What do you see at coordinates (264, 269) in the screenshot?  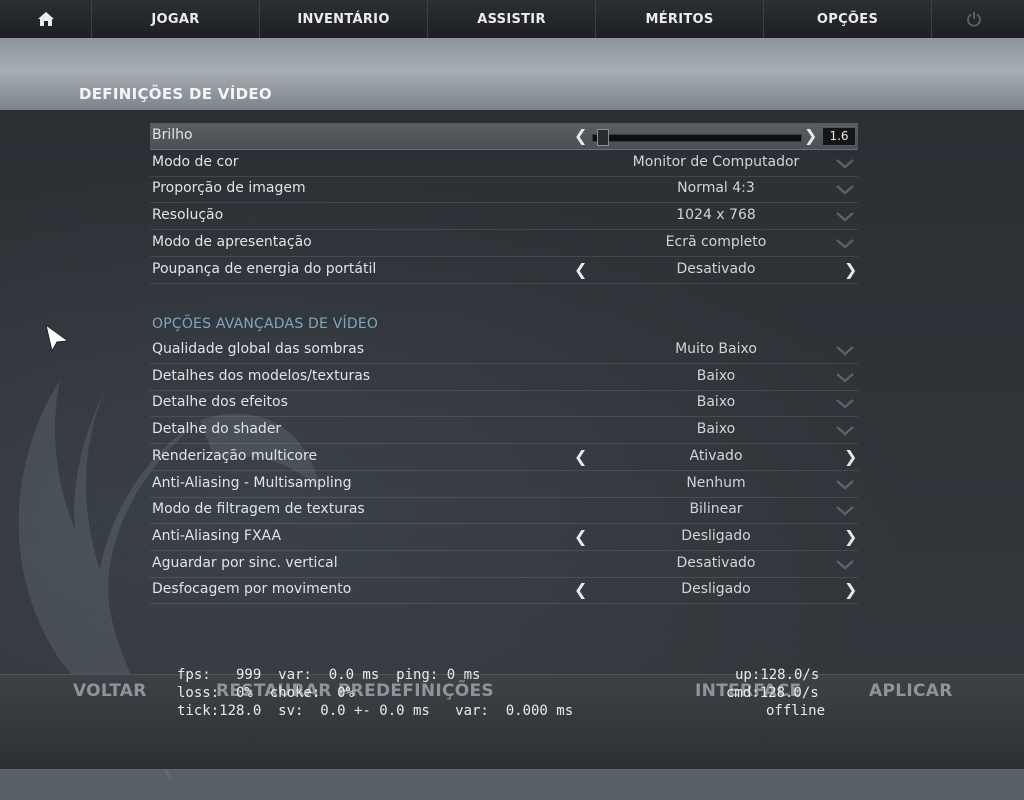 I see `setting-label: Poupança de energia do portátil` at bounding box center [264, 269].